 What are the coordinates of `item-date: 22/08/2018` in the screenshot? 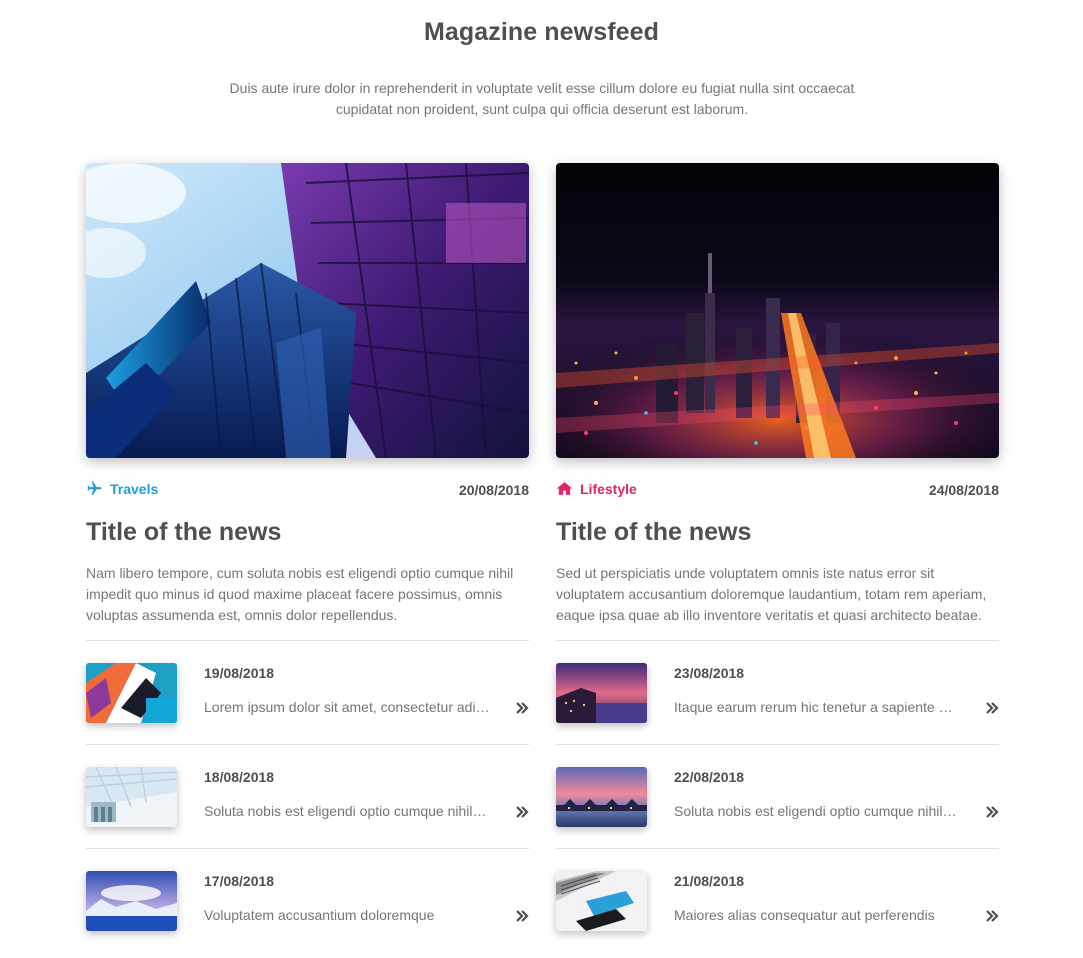 It's located at (709, 777).